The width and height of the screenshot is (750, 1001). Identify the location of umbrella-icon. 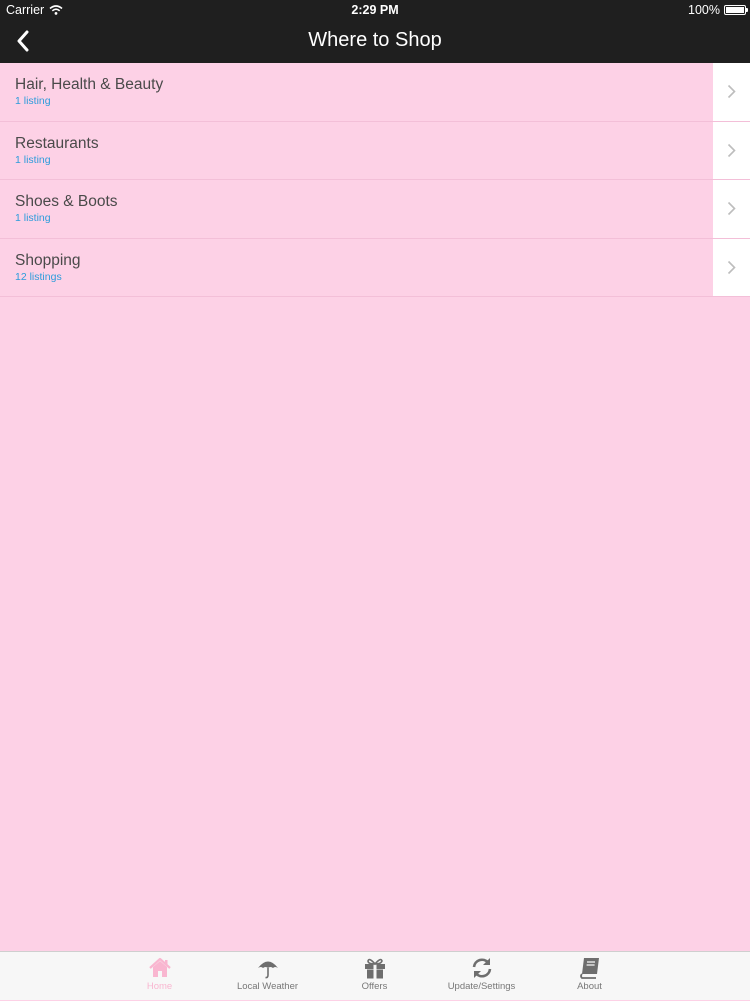
(267, 970).